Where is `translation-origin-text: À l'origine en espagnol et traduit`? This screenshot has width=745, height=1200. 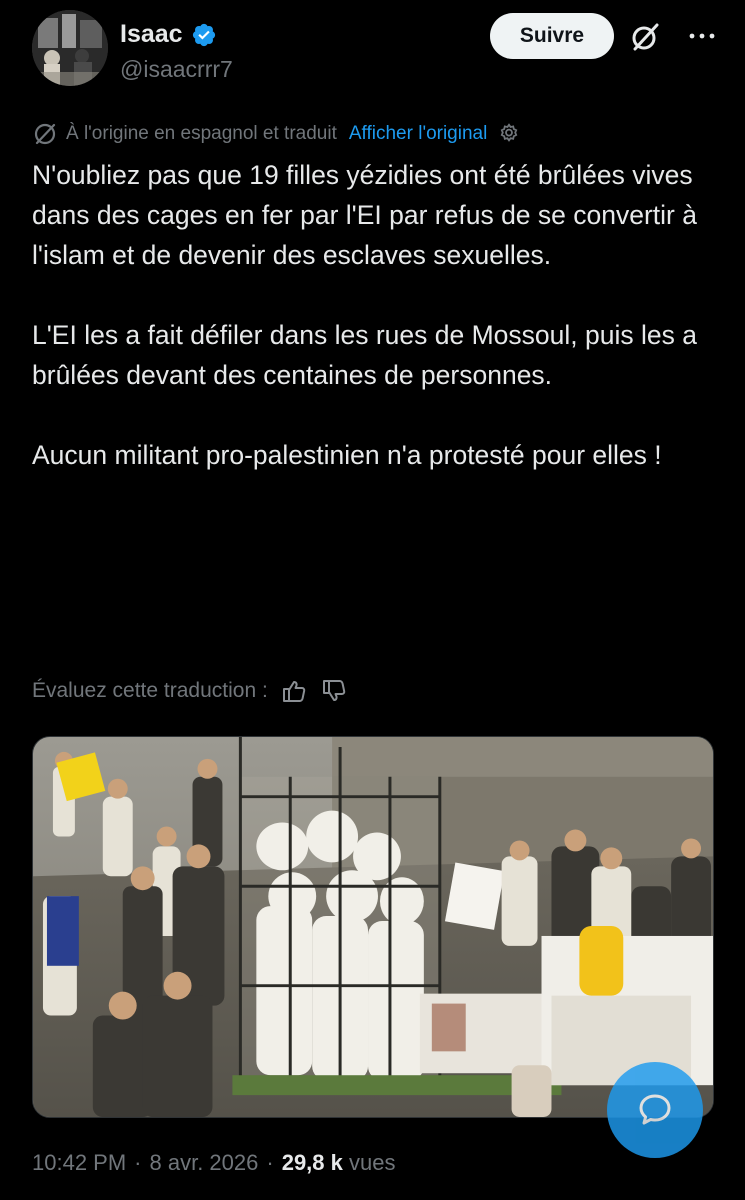
translation-origin-text: À l'origine en espagnol et traduit is located at coordinates (201, 133).